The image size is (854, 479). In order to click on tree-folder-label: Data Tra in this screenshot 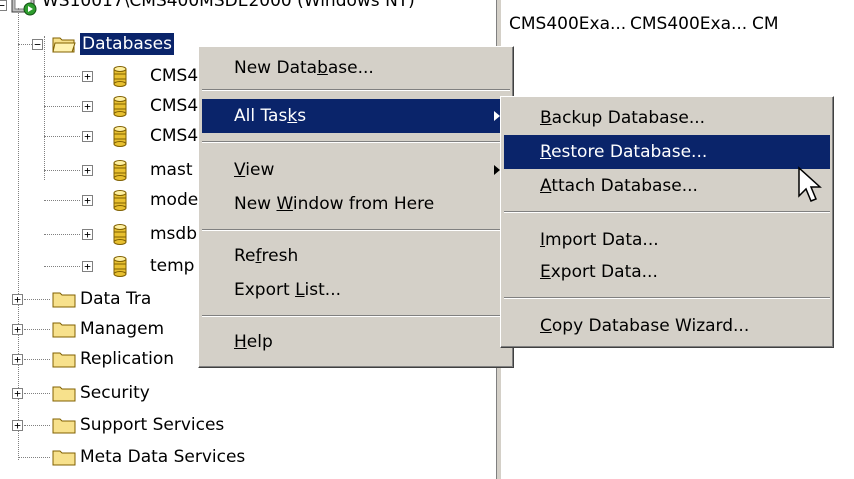, I will do `click(116, 299)`.